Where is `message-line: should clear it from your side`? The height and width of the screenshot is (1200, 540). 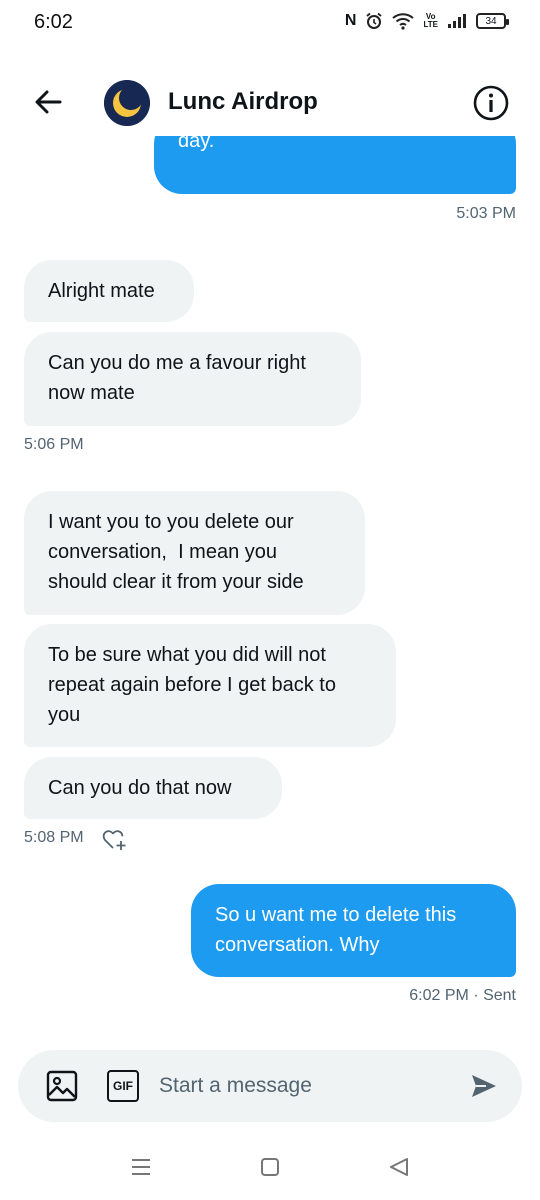
message-line: should clear it from your side is located at coordinates (176, 582).